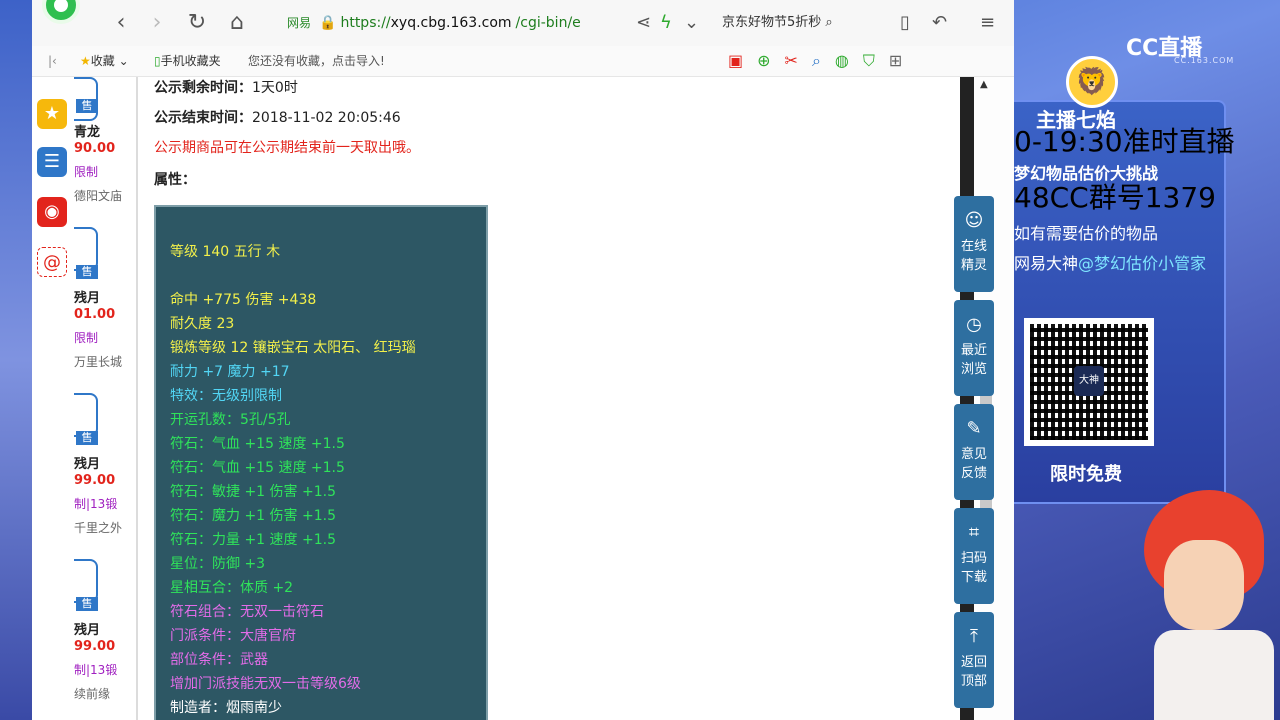  What do you see at coordinates (95, 314) in the screenshot?
I see `item-price: 01.00` at bounding box center [95, 314].